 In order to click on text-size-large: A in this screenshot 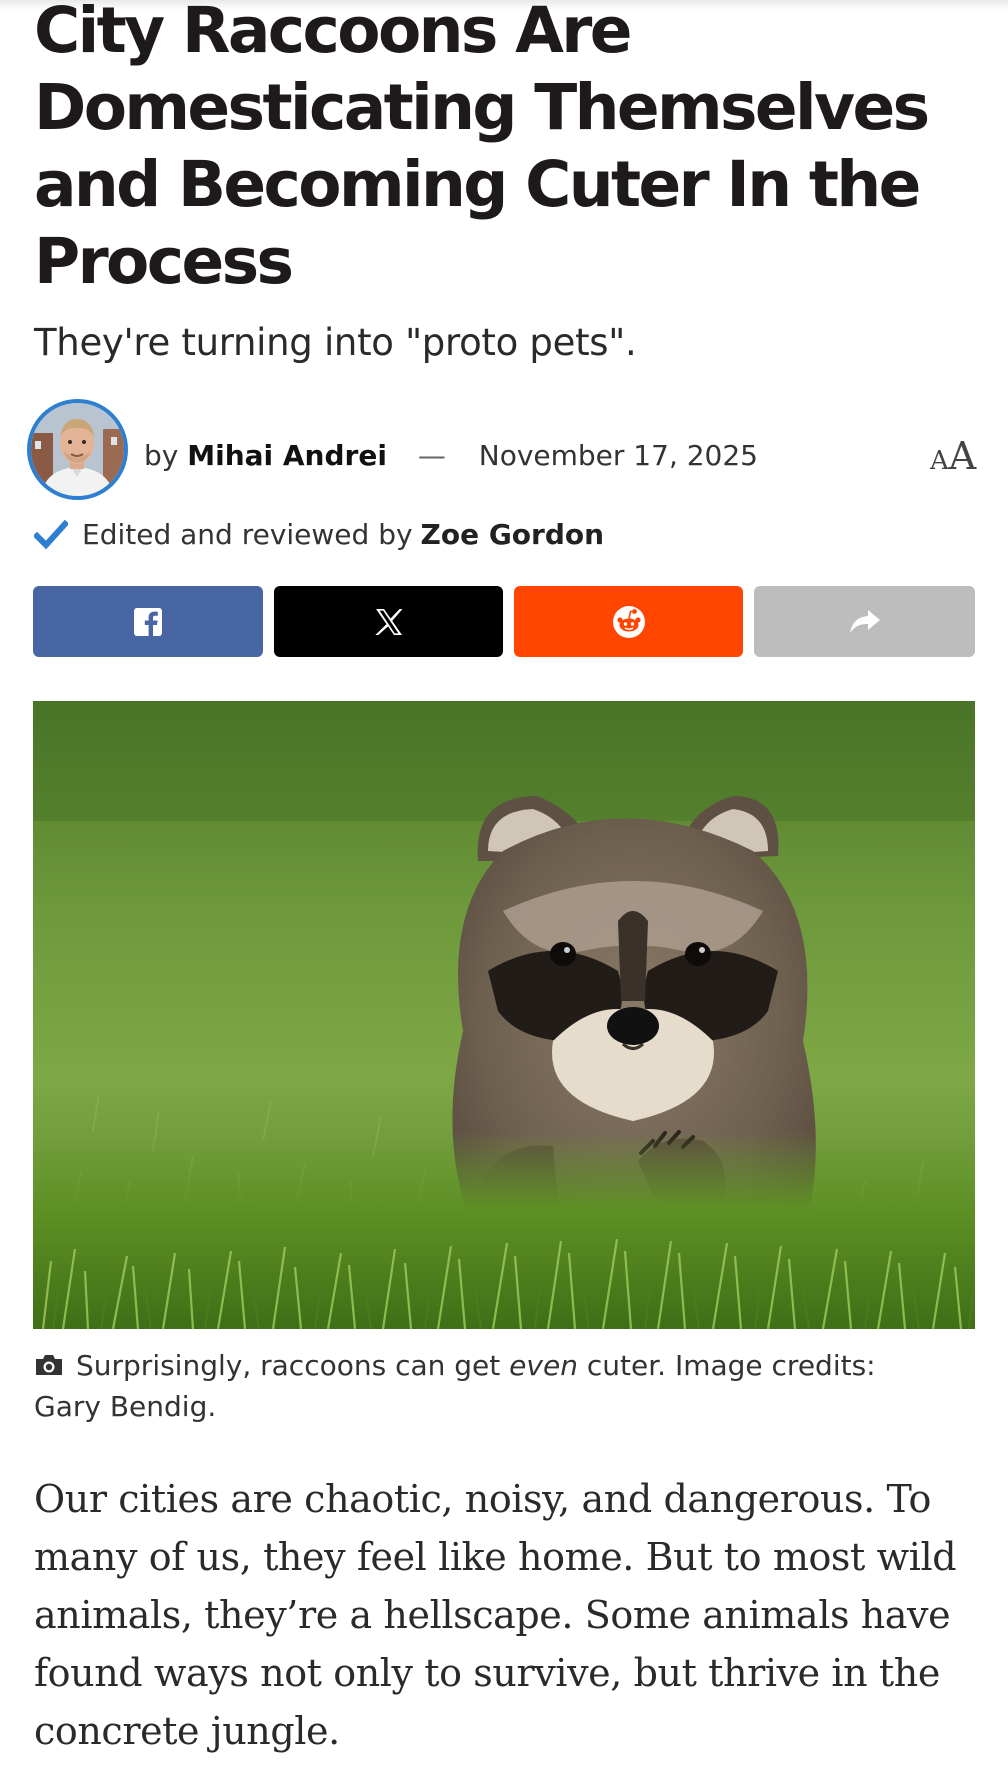, I will do `click(962, 456)`.